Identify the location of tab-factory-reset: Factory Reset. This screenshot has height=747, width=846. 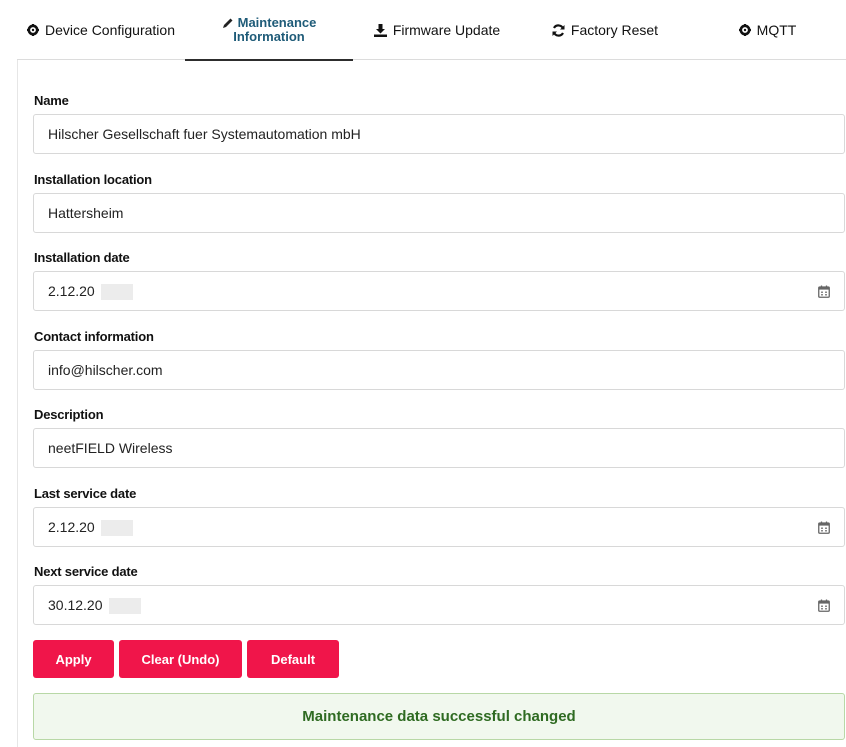
(605, 30).